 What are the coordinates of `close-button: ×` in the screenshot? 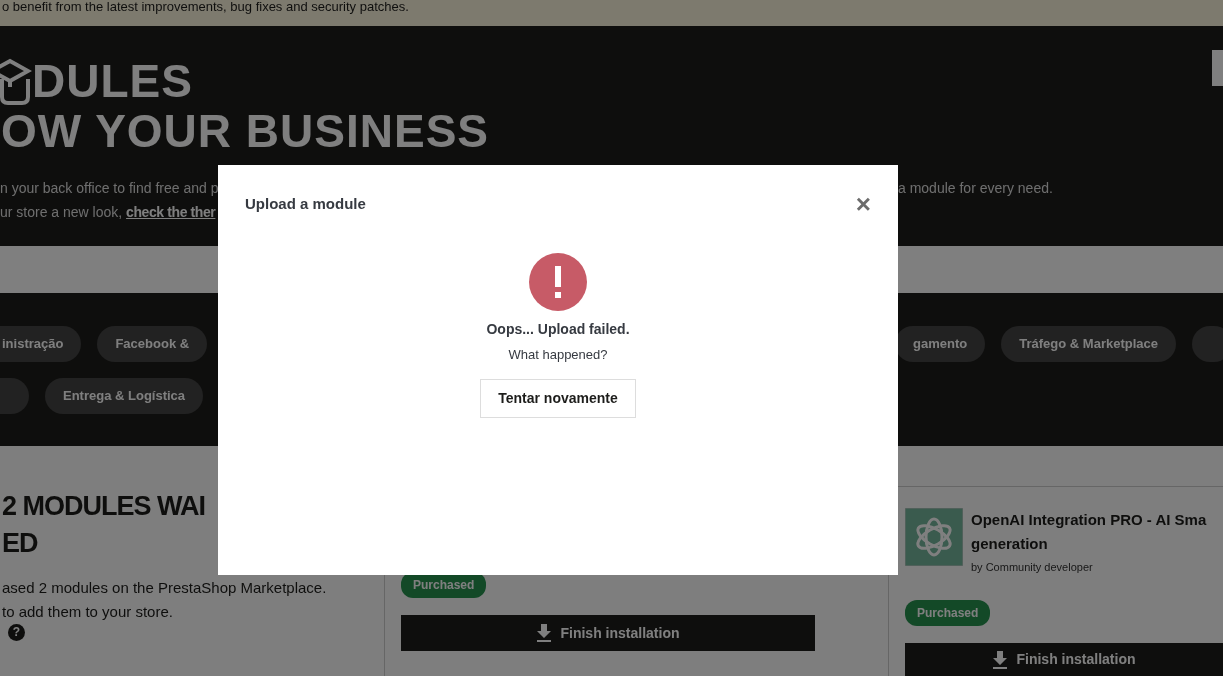 It's located at (863, 204).